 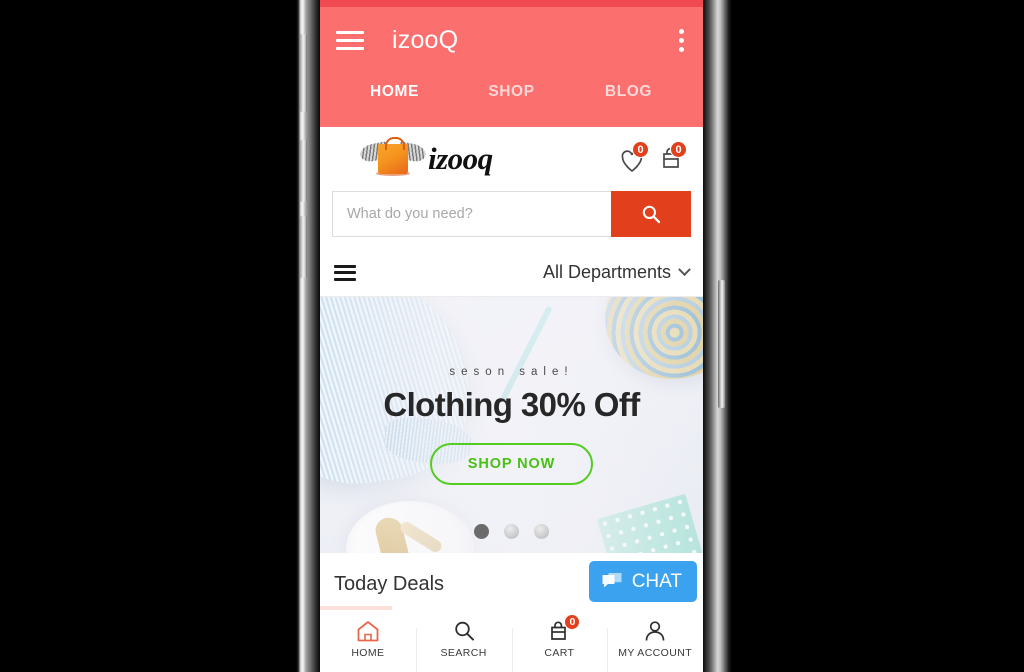 I want to click on phone-right-edge, so click(x=717, y=336).